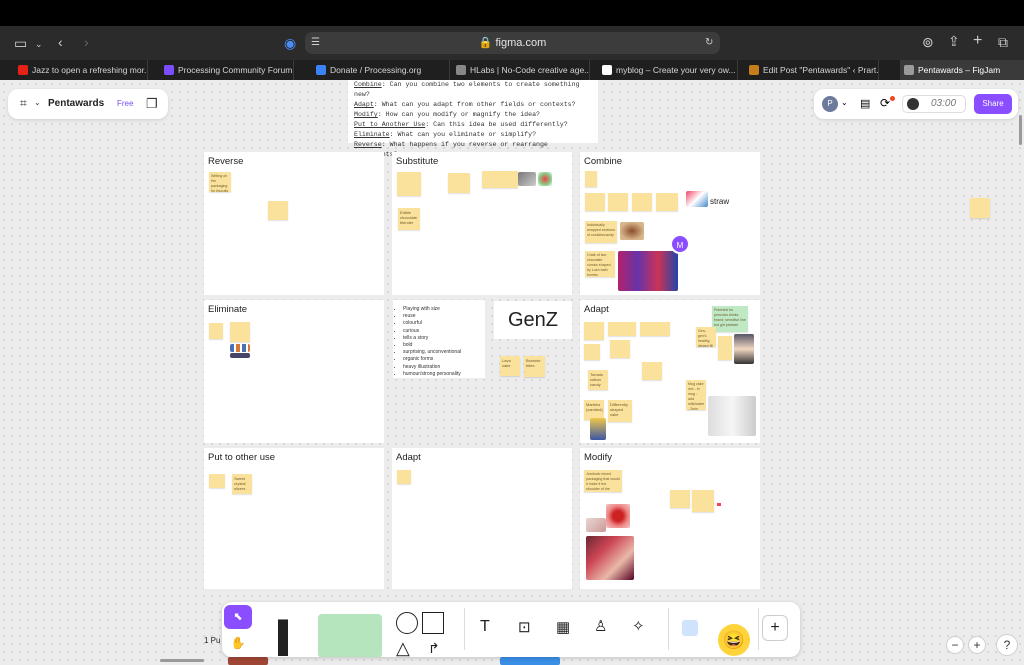  I want to click on section-put-to-other-use: Put to other use Sweet crystal slicers, so click(294, 518).